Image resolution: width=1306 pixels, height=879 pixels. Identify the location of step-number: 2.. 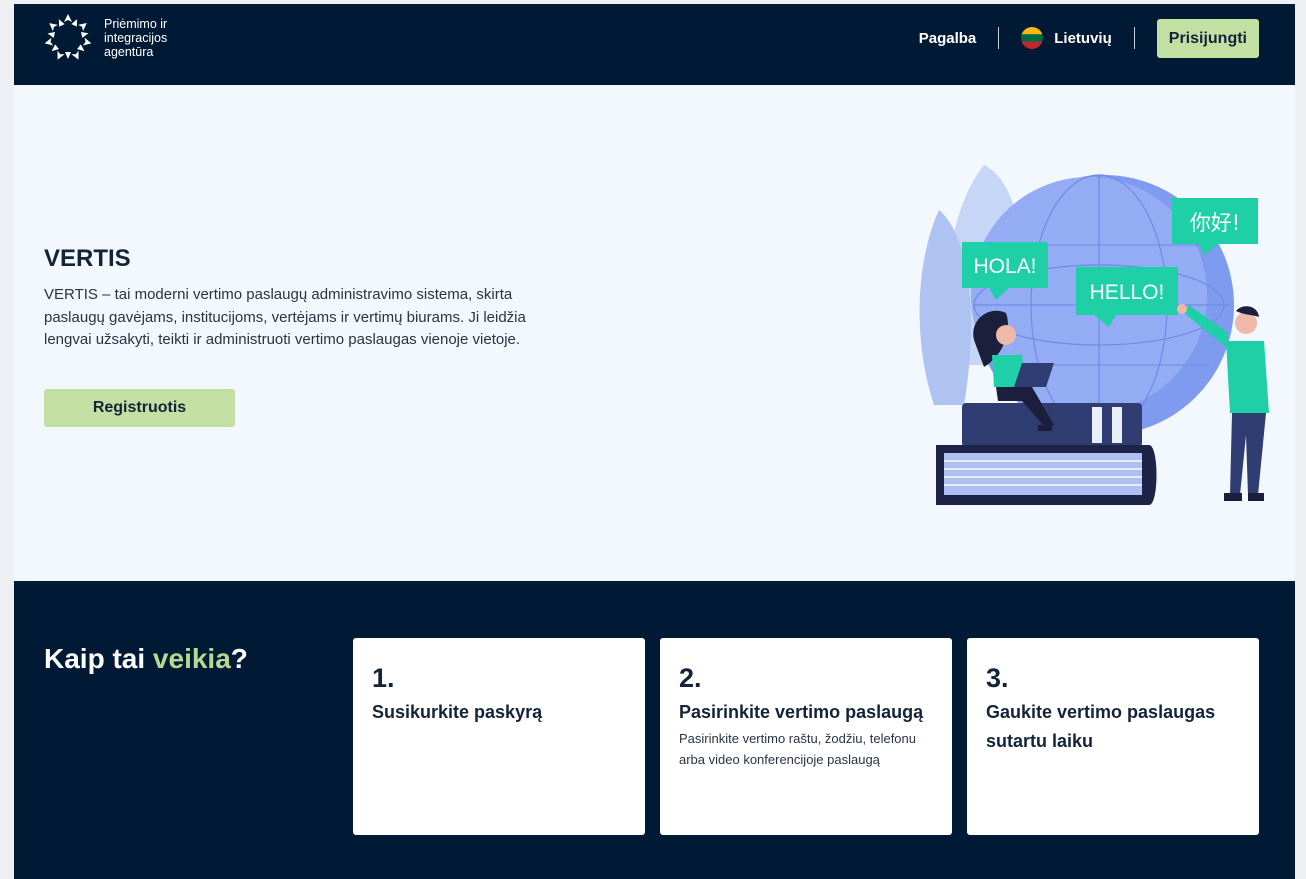
(690, 678).